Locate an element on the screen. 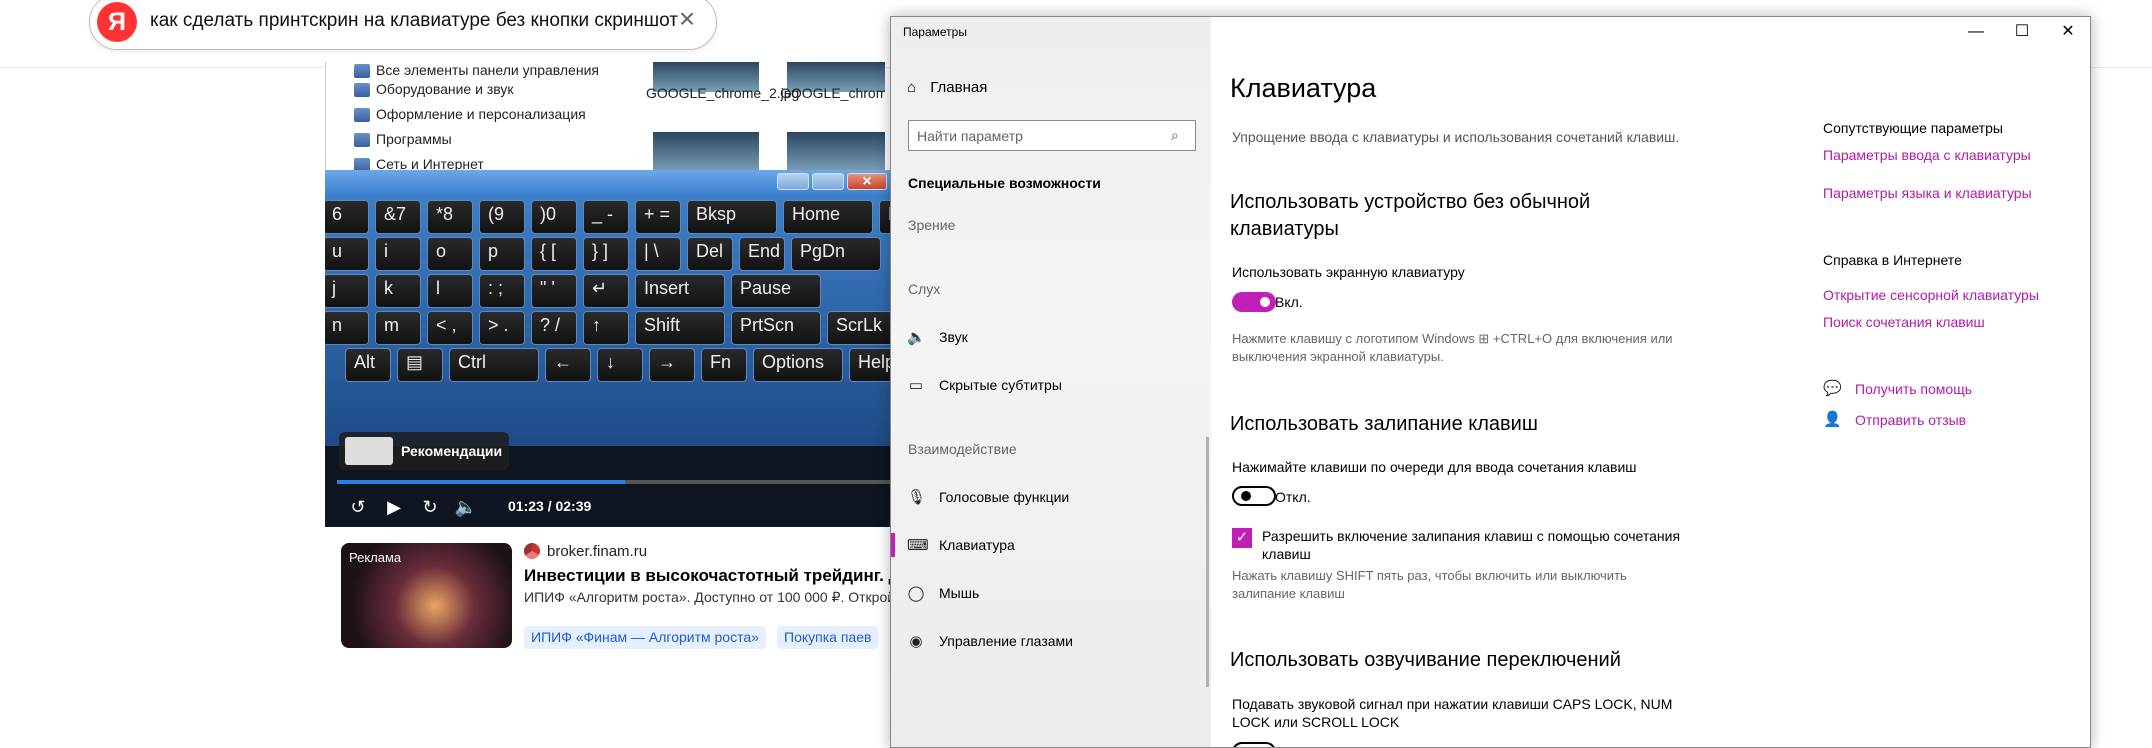 The height and width of the screenshot is (748, 2152). osk-key: PgUp is located at coordinates (884, 217).